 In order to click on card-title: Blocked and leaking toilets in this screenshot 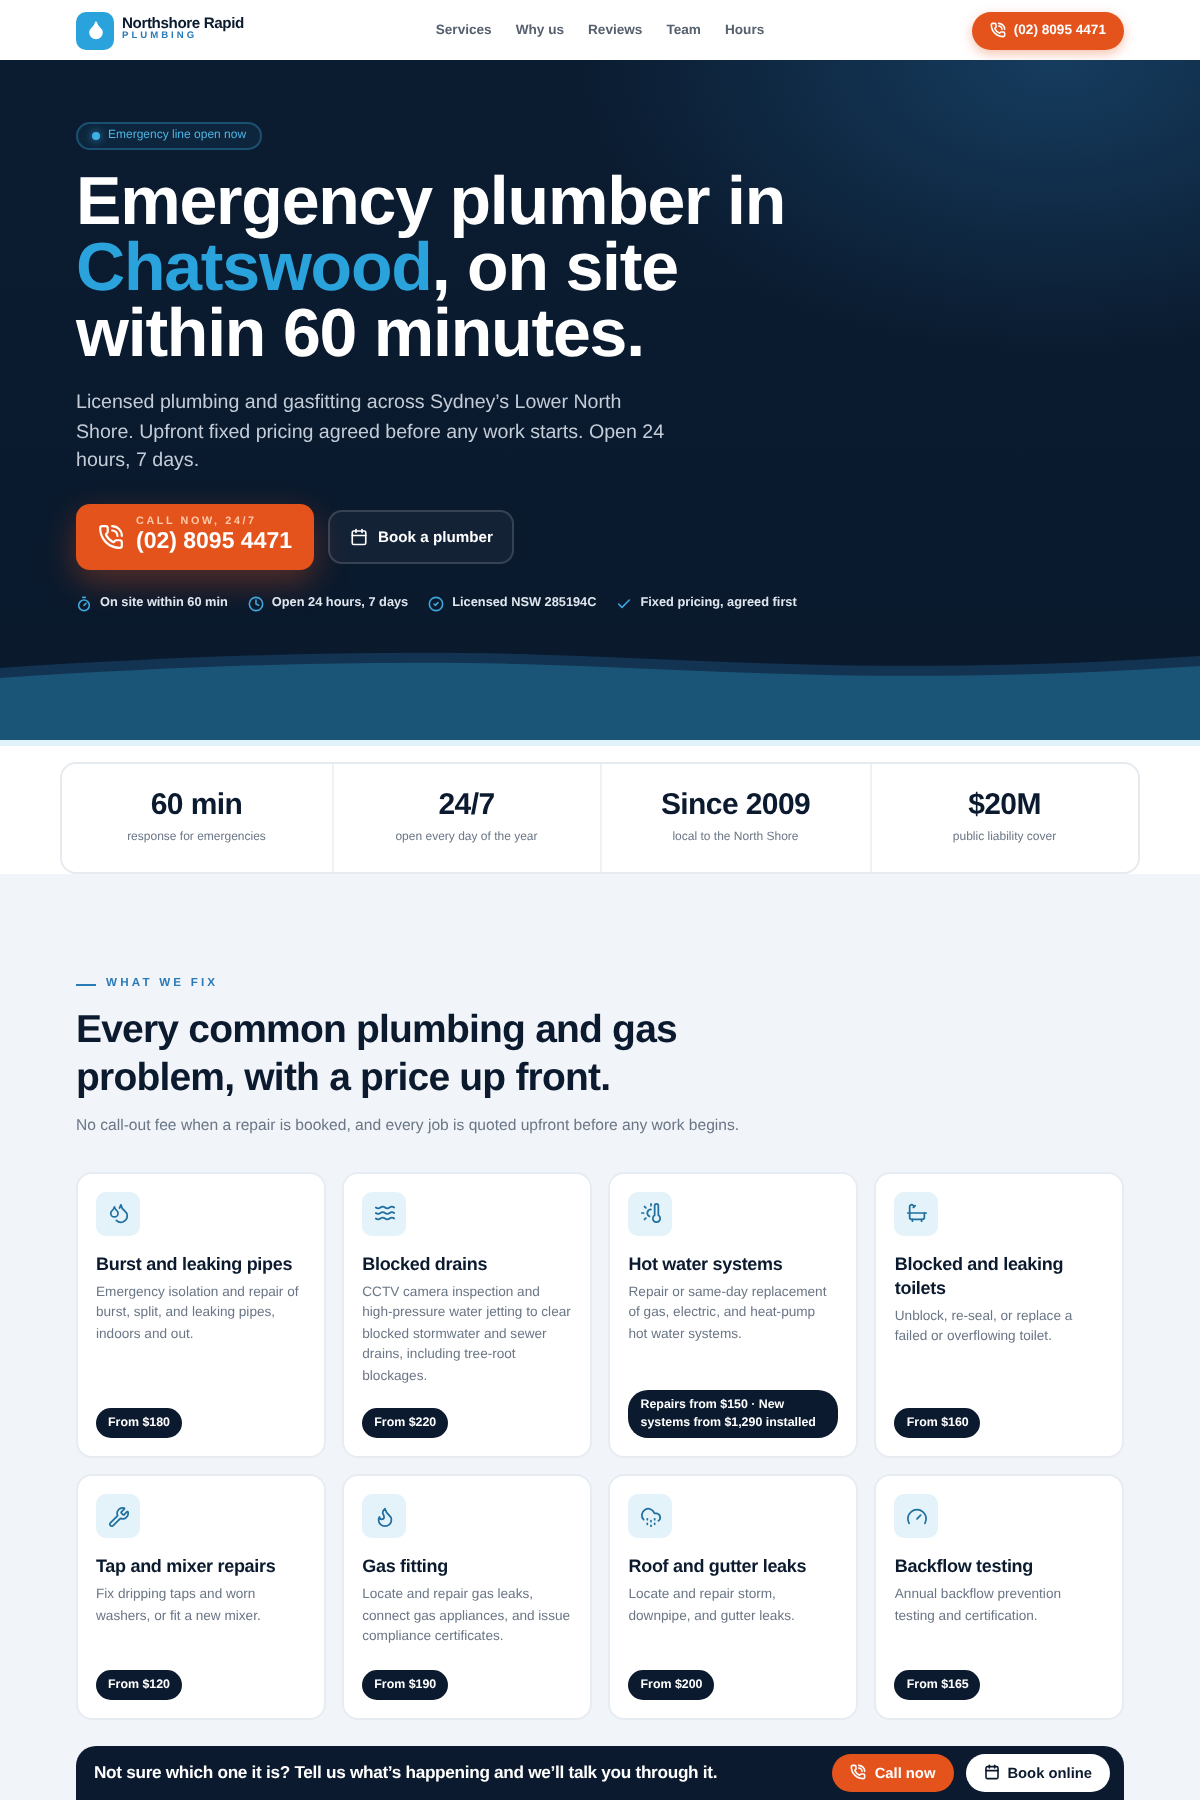, I will do `click(980, 1275)`.